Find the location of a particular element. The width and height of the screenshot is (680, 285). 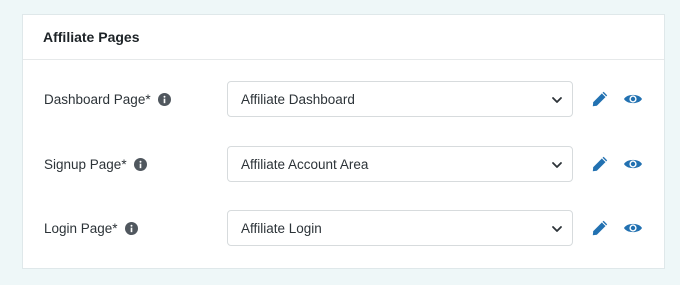

login-page-select-value: Affiliate Login is located at coordinates (281, 228).